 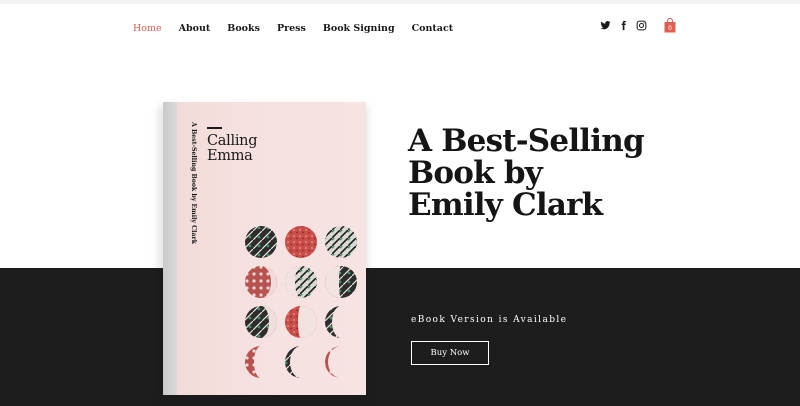 I want to click on cover-spine-text: A Best-Selling Book by Emily Clark, so click(x=193, y=183).